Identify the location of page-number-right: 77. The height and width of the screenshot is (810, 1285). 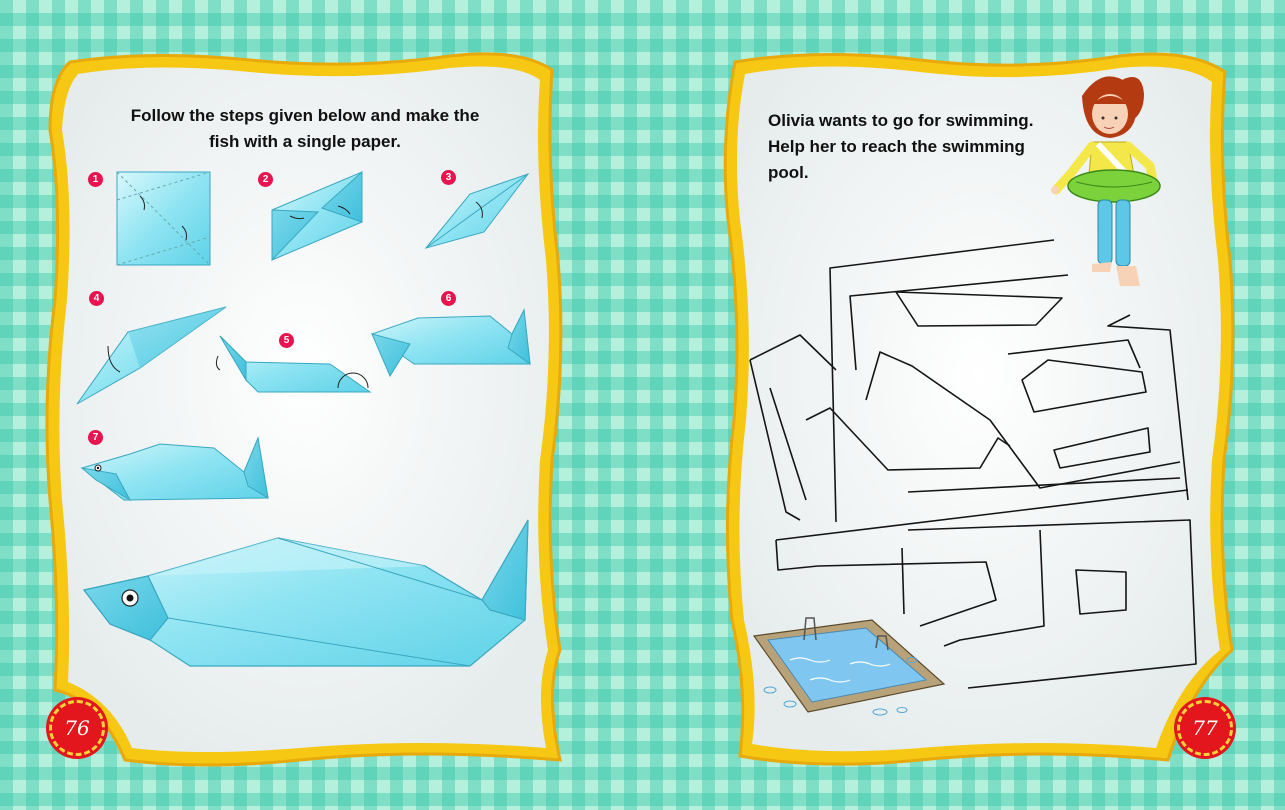
(1205, 728).